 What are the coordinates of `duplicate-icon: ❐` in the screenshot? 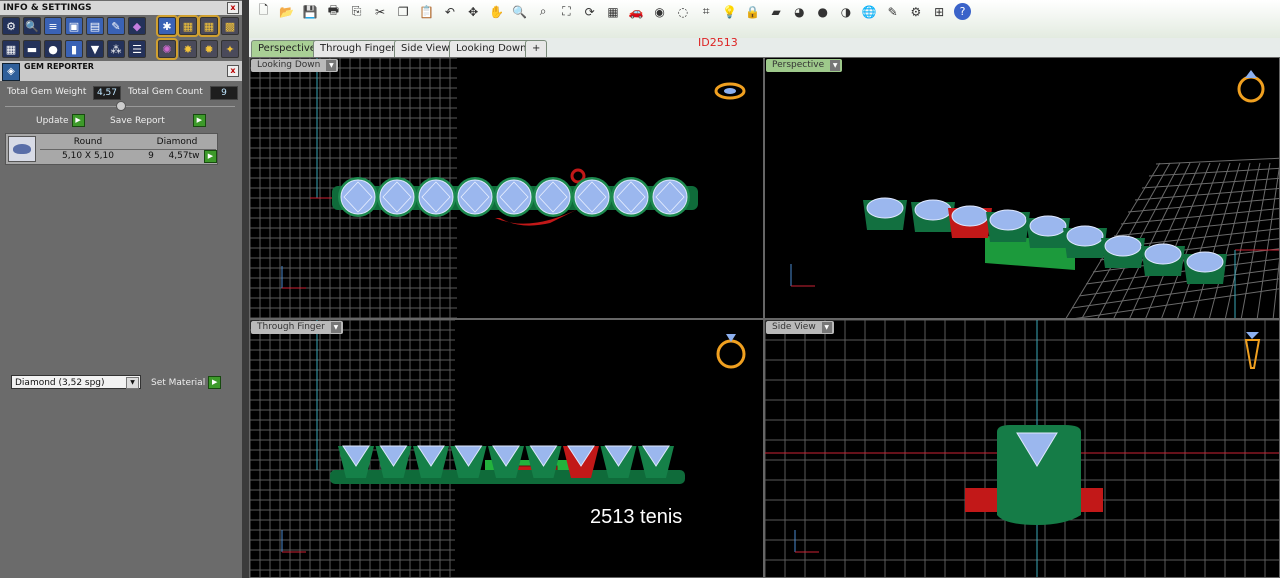 It's located at (403, 11).